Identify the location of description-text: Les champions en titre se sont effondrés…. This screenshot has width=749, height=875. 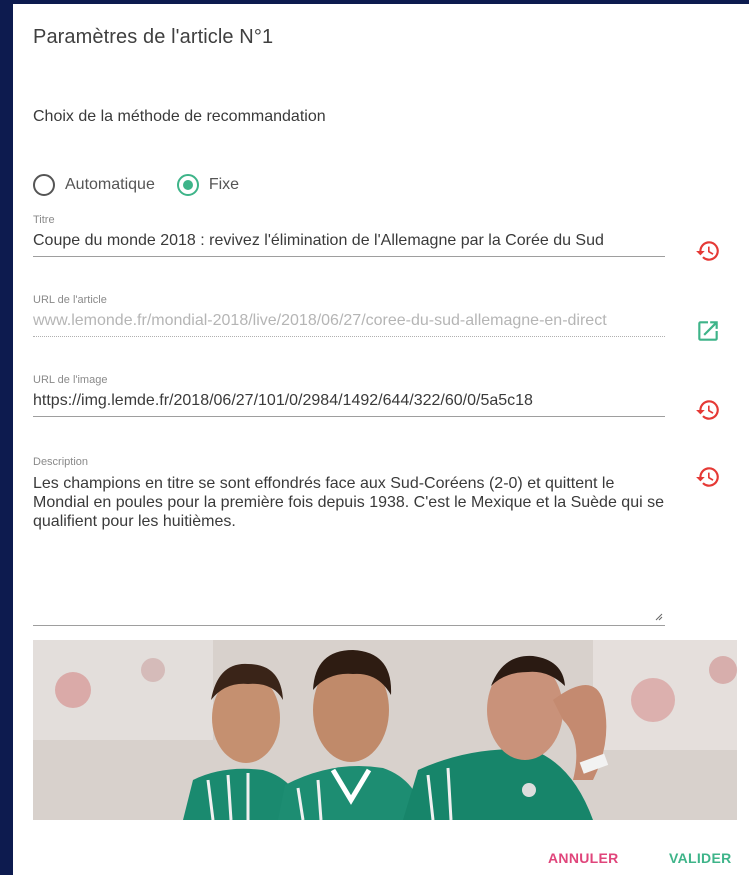
(348, 502).